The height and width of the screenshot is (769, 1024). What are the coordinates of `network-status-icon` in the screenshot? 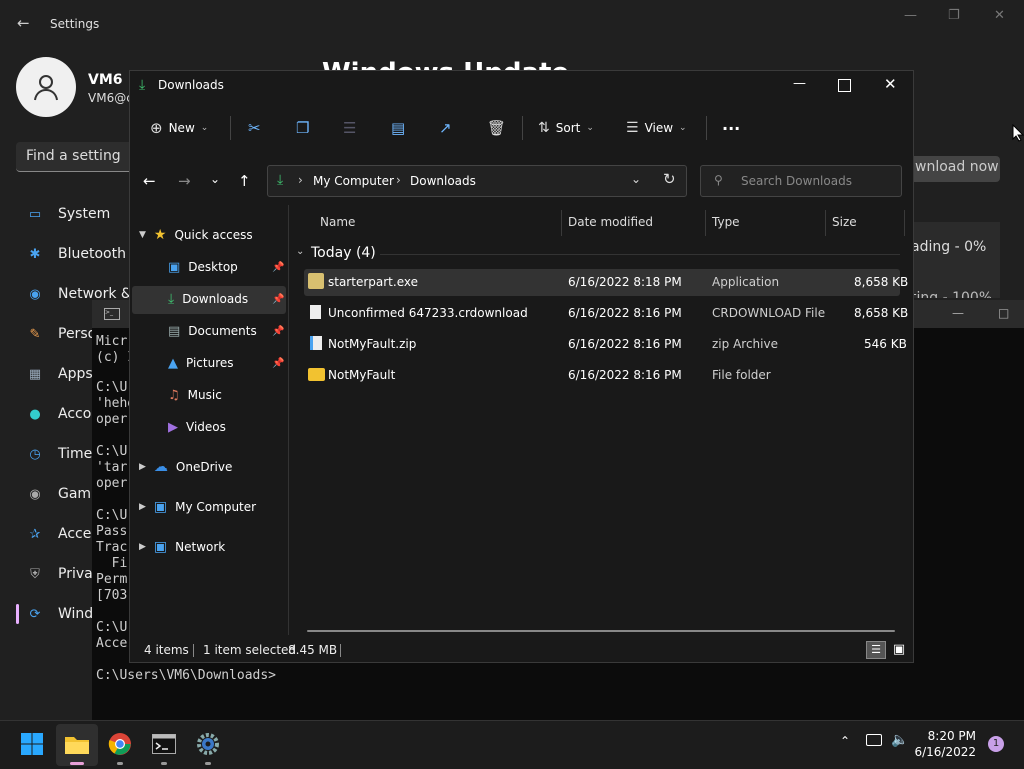 It's located at (874, 740).